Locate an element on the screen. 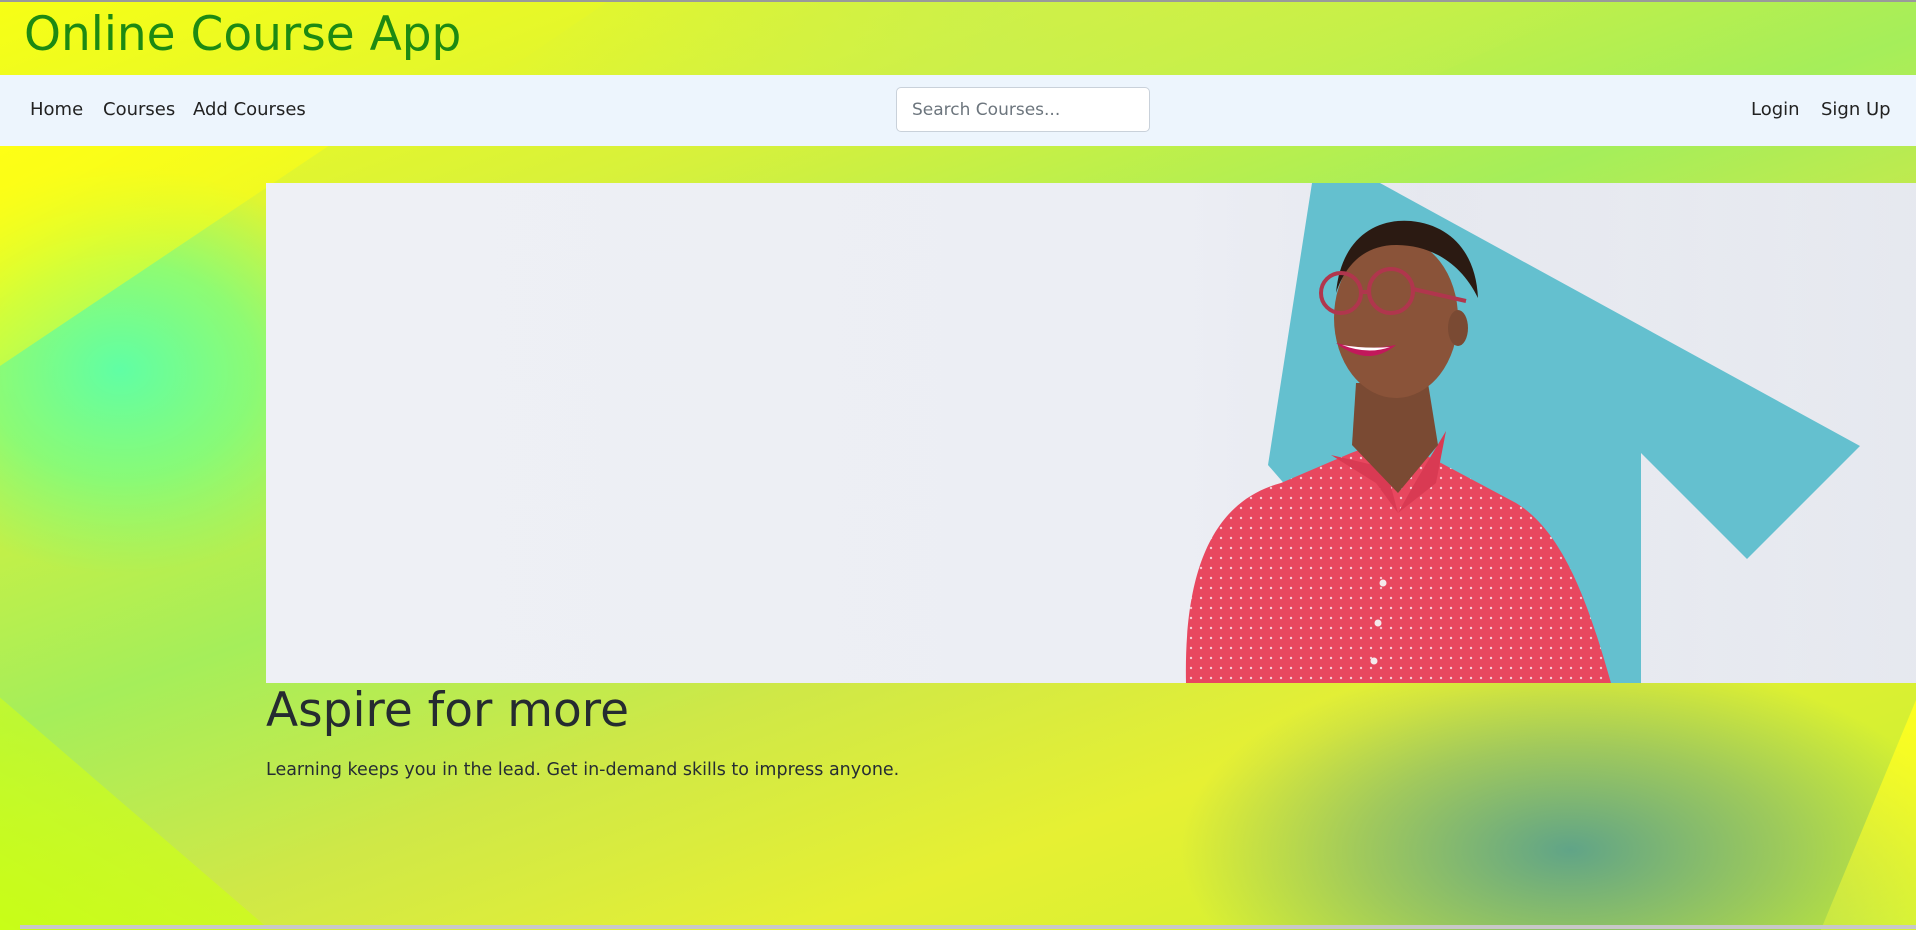 The width and height of the screenshot is (1916, 930). horizontal-scrollbar is located at coordinates (968, 927).